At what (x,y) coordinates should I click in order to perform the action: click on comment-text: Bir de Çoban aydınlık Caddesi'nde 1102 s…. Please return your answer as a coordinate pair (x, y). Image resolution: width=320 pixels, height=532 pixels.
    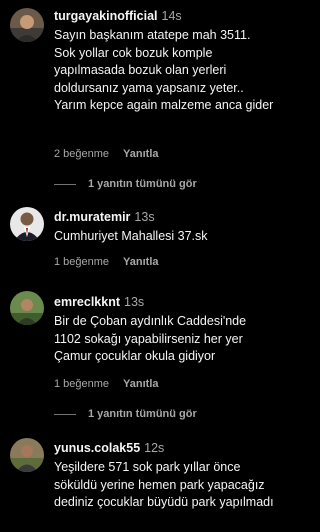
    Looking at the image, I should click on (150, 338).